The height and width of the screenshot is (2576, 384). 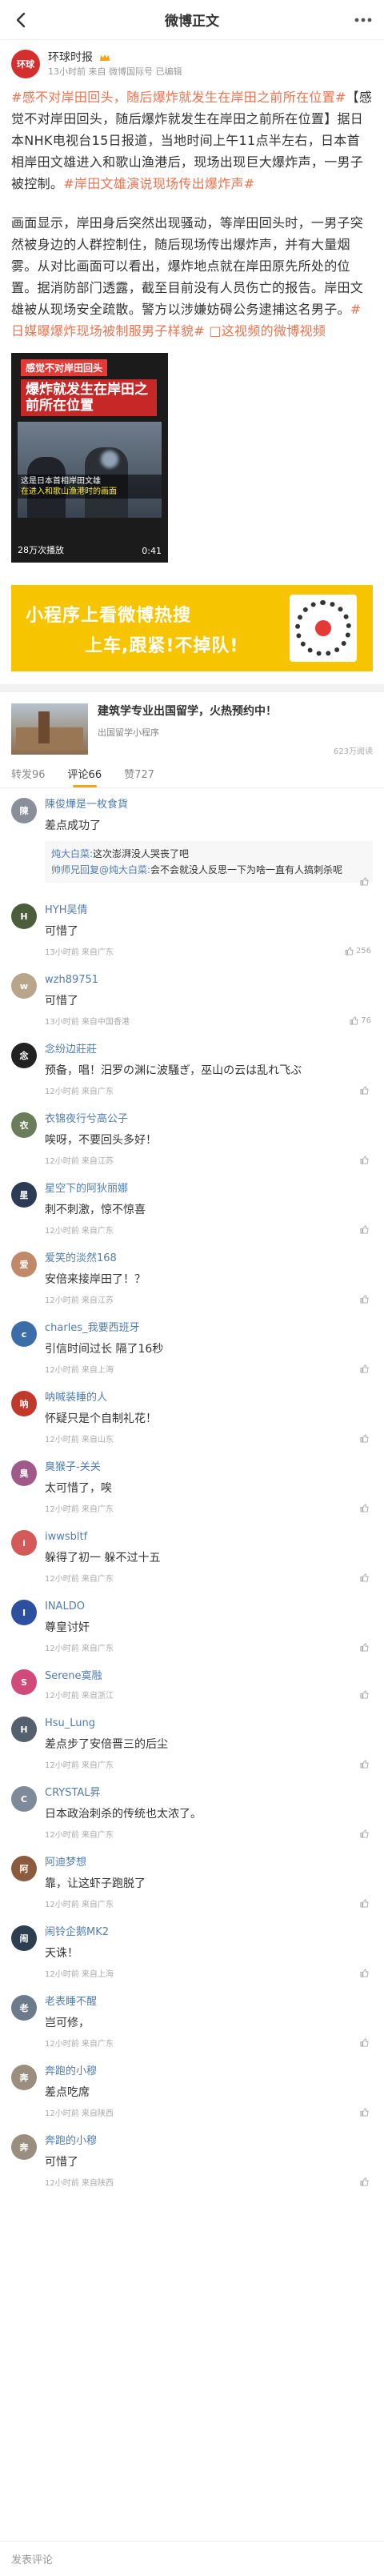 I want to click on avatar: C, so click(x=24, y=1799).